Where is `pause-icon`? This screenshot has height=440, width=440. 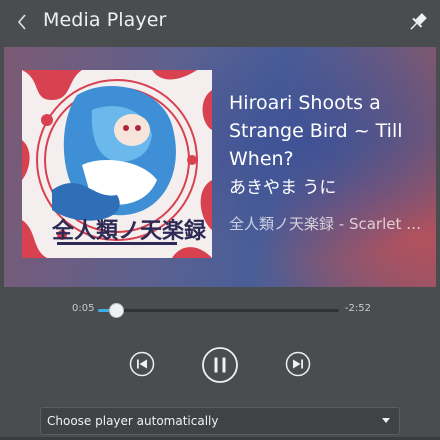
pause-icon is located at coordinates (220, 365).